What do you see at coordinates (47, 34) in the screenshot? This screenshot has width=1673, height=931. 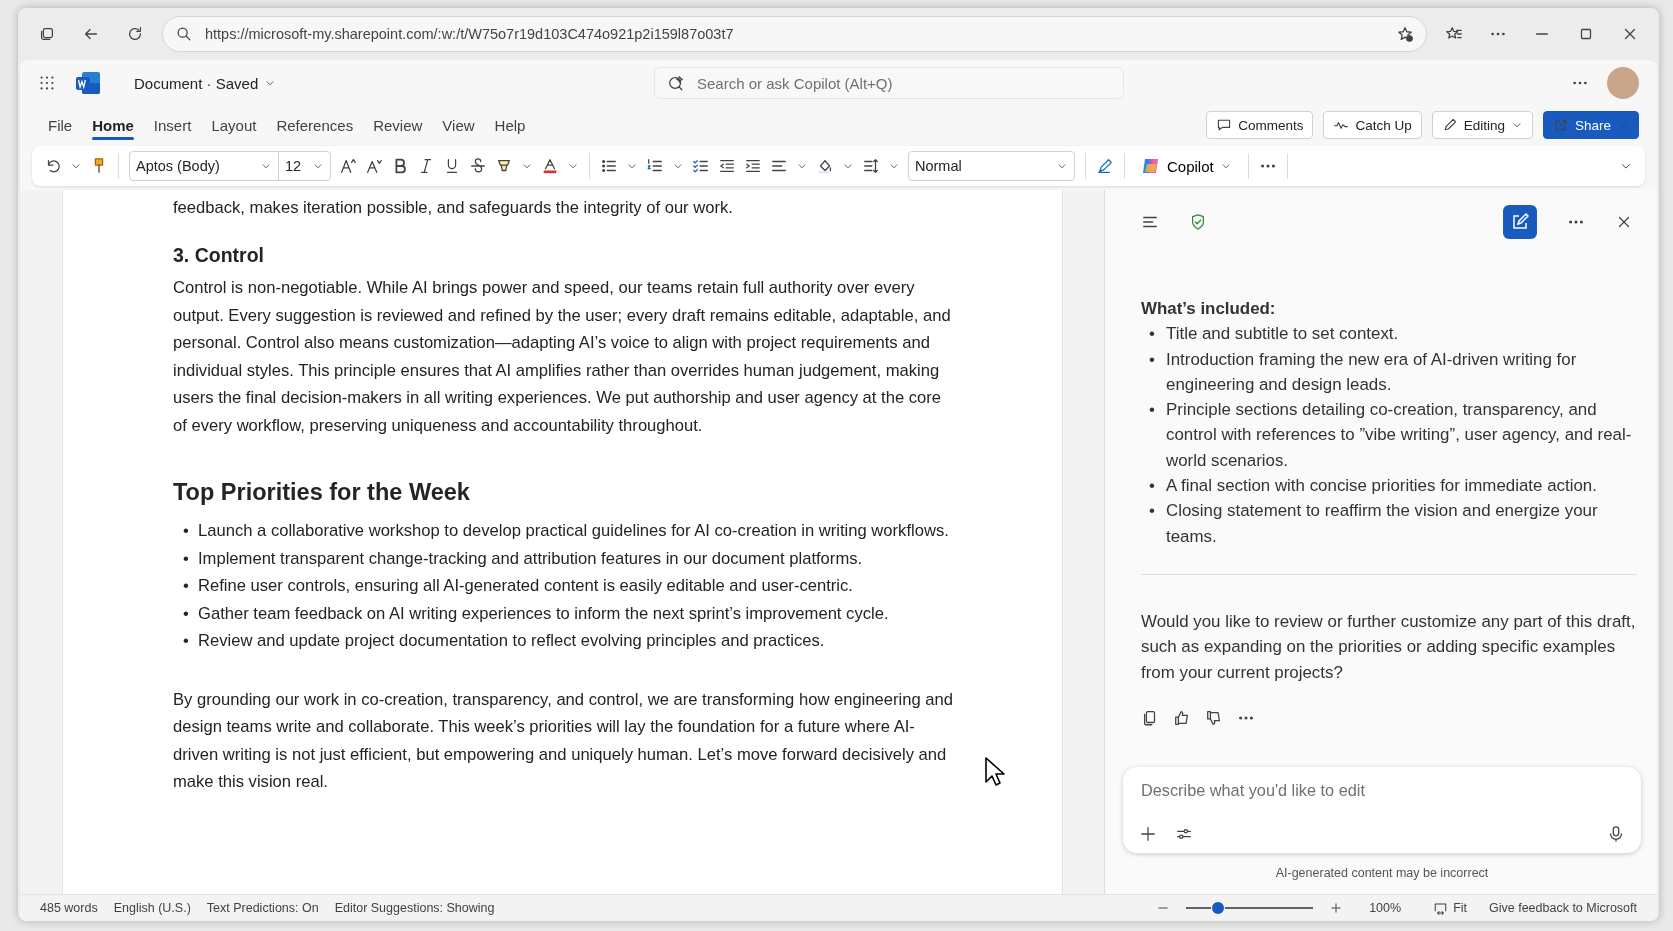 I see `tabs-icon` at bounding box center [47, 34].